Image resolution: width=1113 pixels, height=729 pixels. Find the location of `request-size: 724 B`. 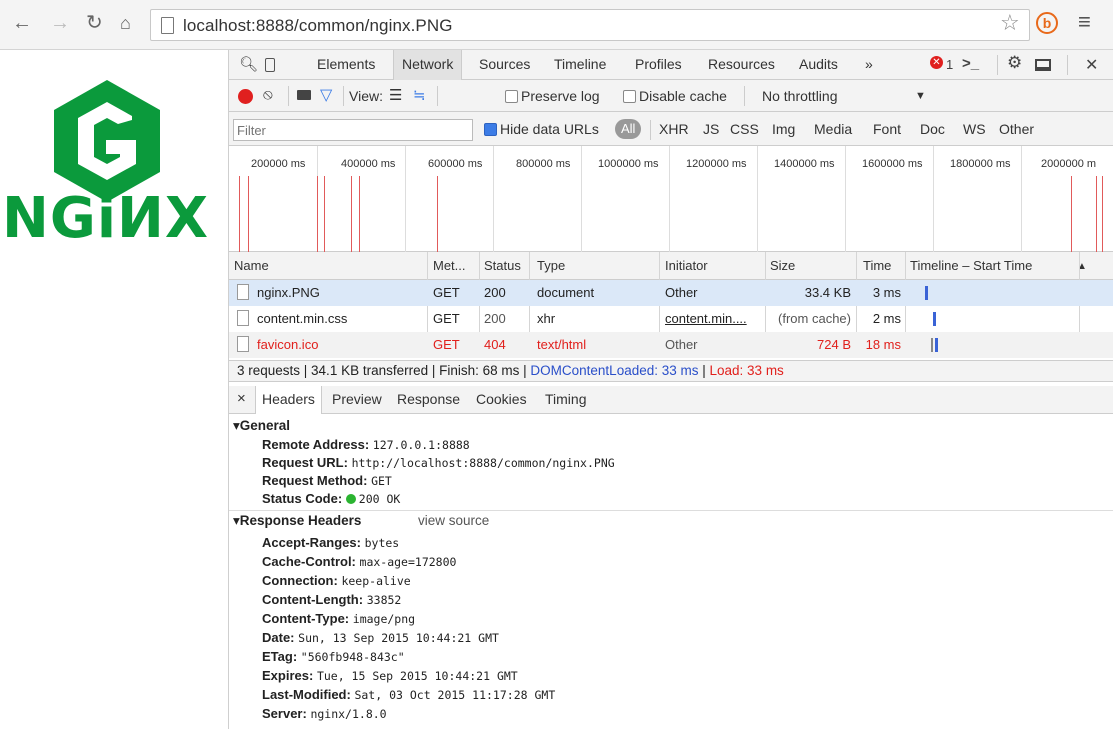

request-size: 724 B is located at coordinates (834, 344).